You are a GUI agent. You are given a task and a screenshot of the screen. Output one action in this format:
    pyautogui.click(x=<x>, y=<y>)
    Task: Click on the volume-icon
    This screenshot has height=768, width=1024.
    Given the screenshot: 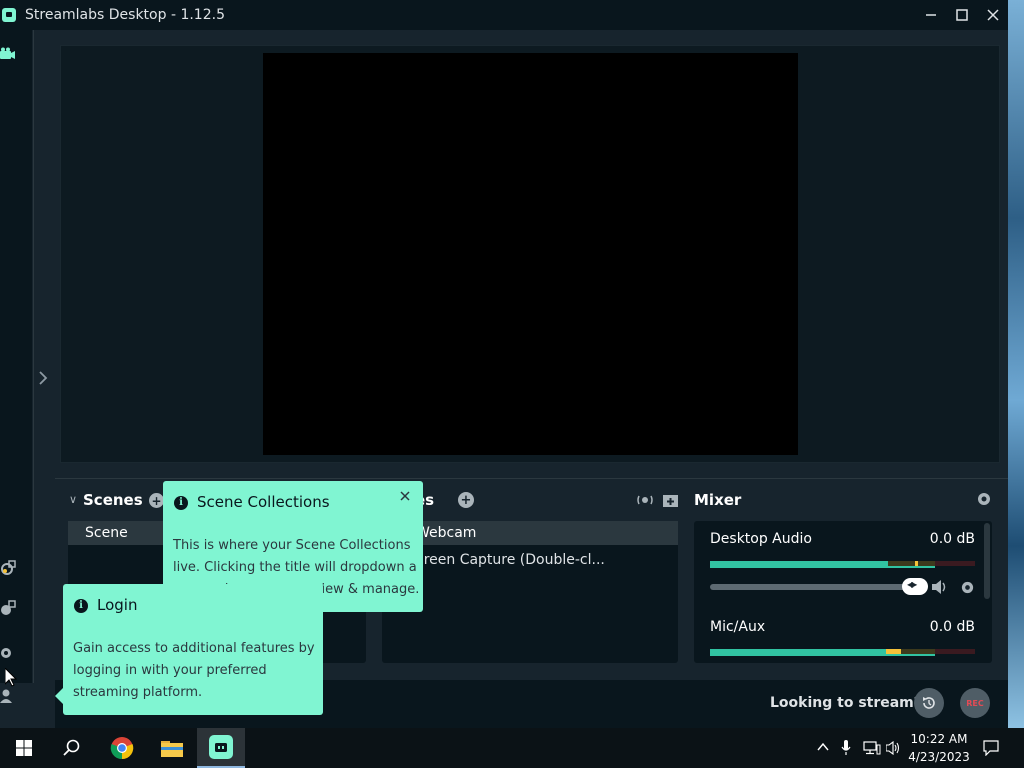 What is the action you would take?
    pyautogui.click(x=894, y=748)
    